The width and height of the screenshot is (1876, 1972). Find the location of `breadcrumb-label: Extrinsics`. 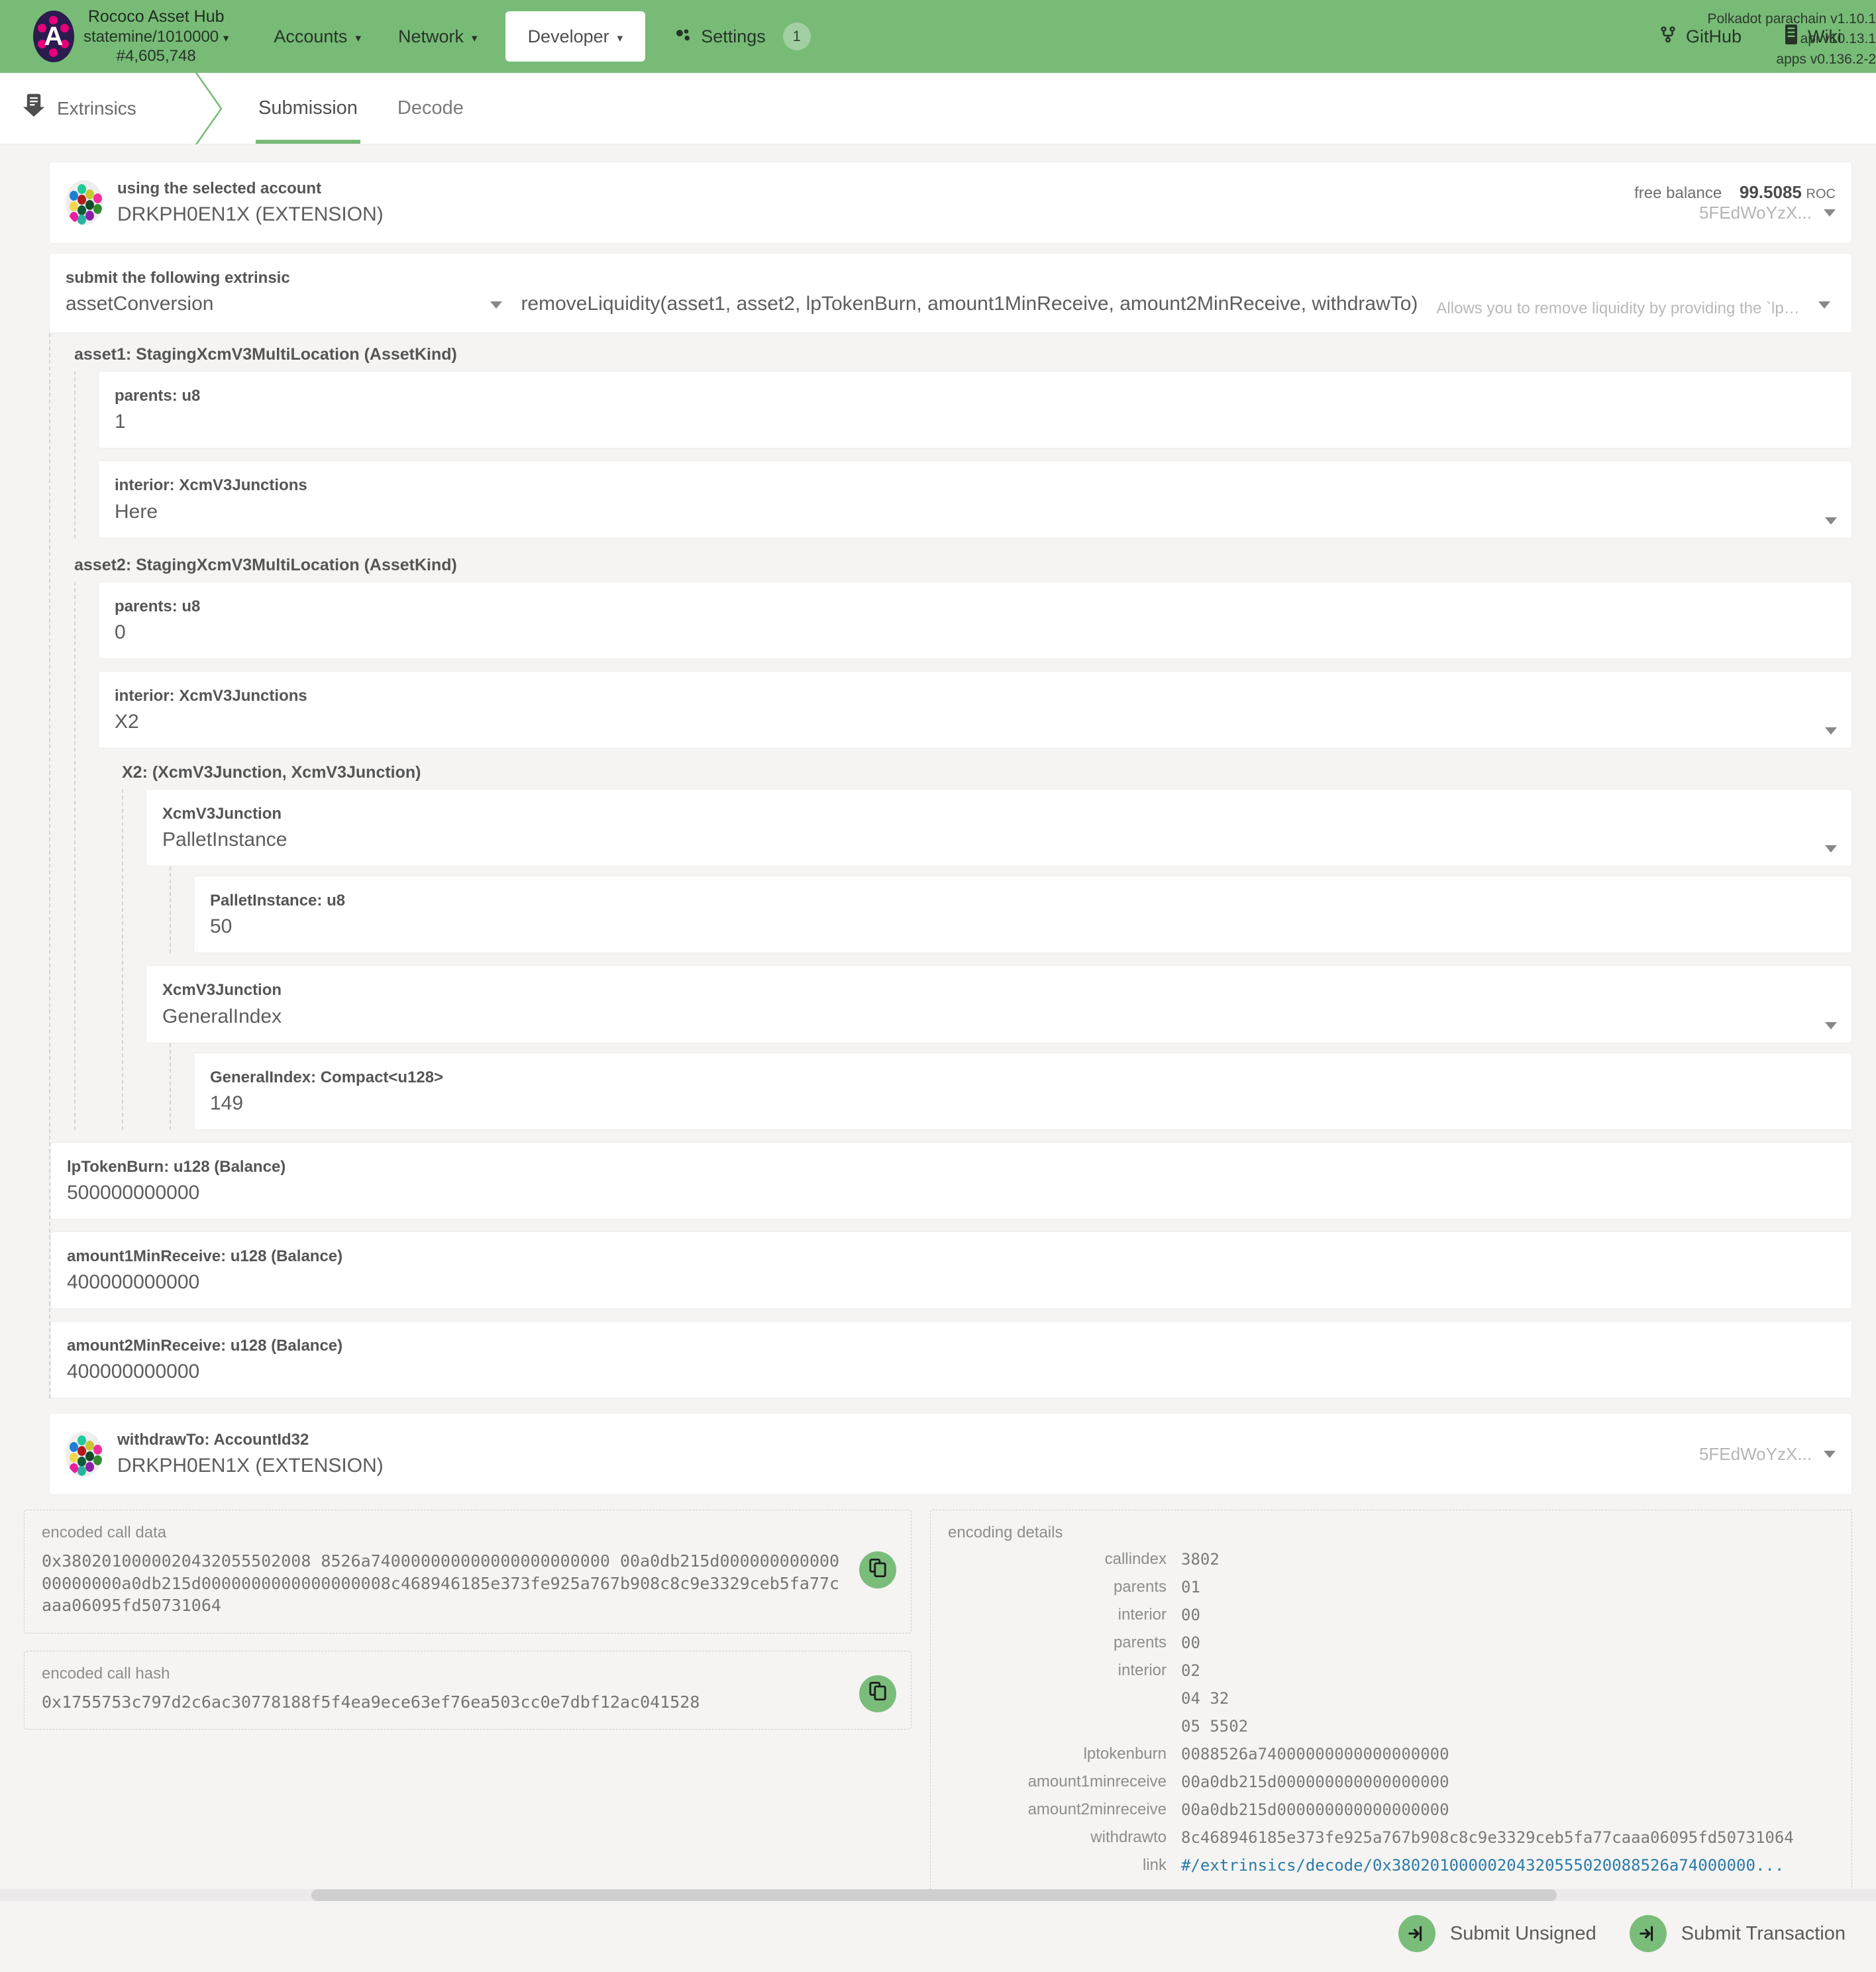

breadcrumb-label: Extrinsics is located at coordinates (96, 108).